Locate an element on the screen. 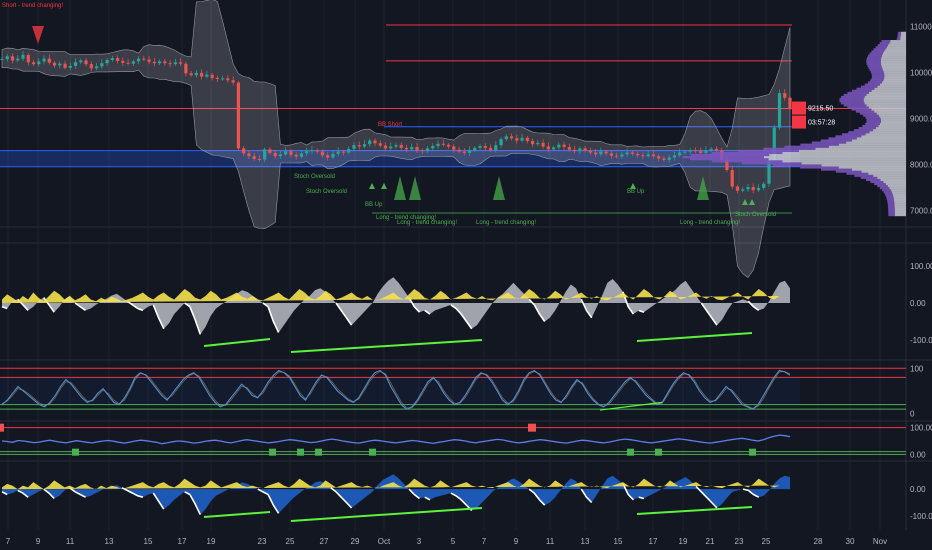  y-tick-label: 100 is located at coordinates (917, 368).